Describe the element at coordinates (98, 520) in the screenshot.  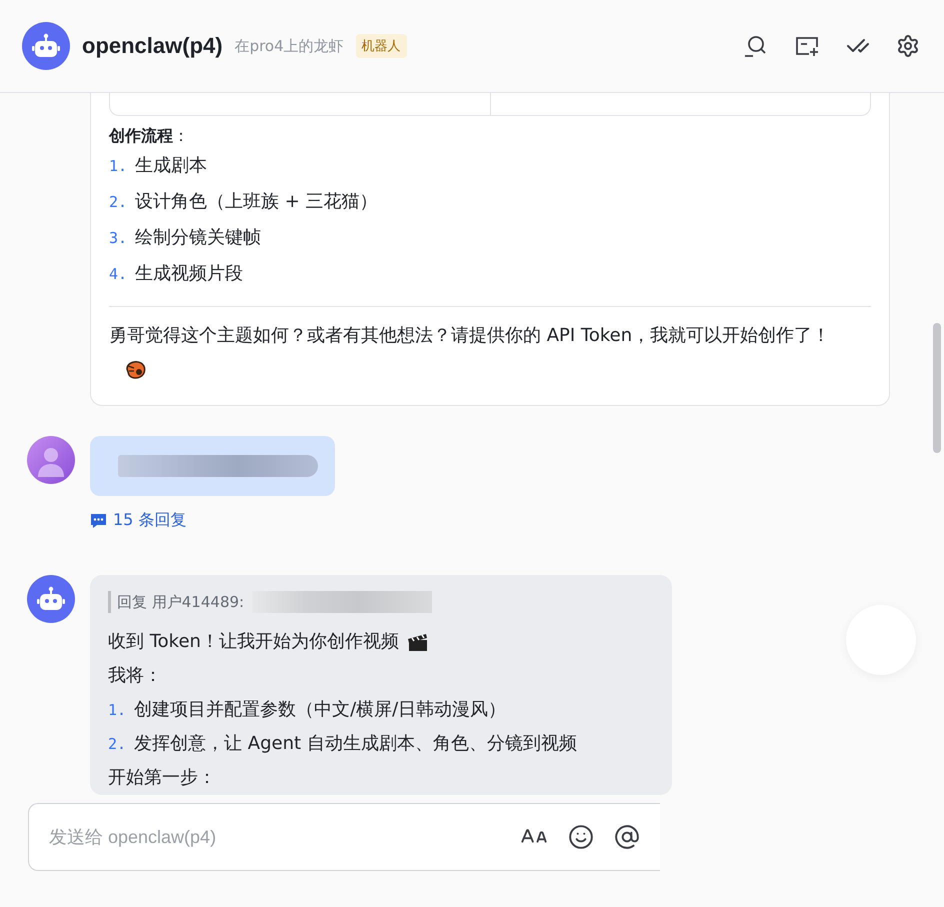
I see `comment-icon` at that location.